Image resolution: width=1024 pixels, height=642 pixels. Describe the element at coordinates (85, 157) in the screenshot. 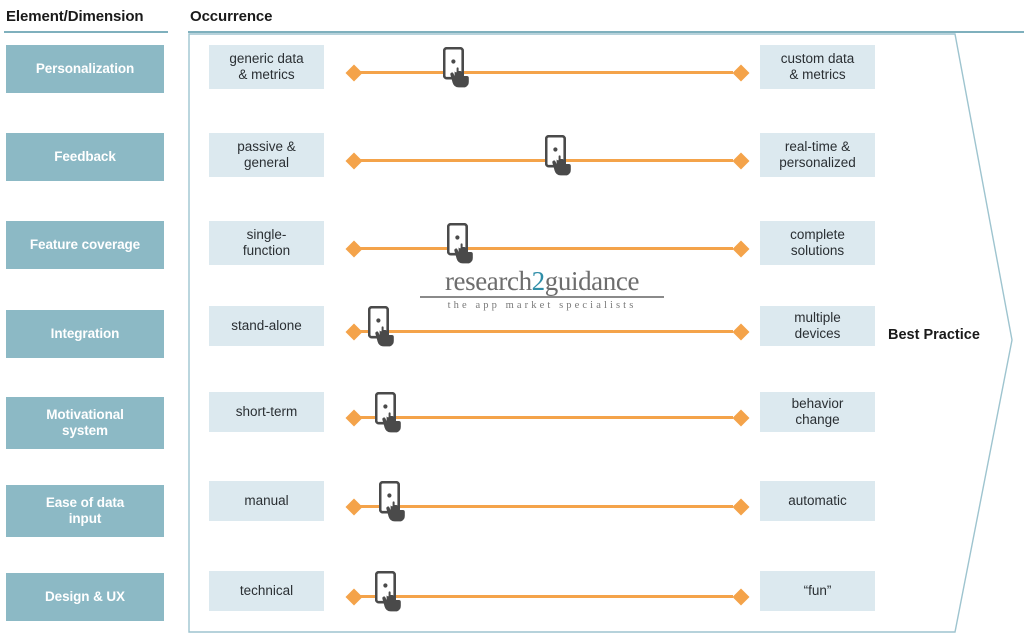

I see `dimension-box: Feedback` at that location.